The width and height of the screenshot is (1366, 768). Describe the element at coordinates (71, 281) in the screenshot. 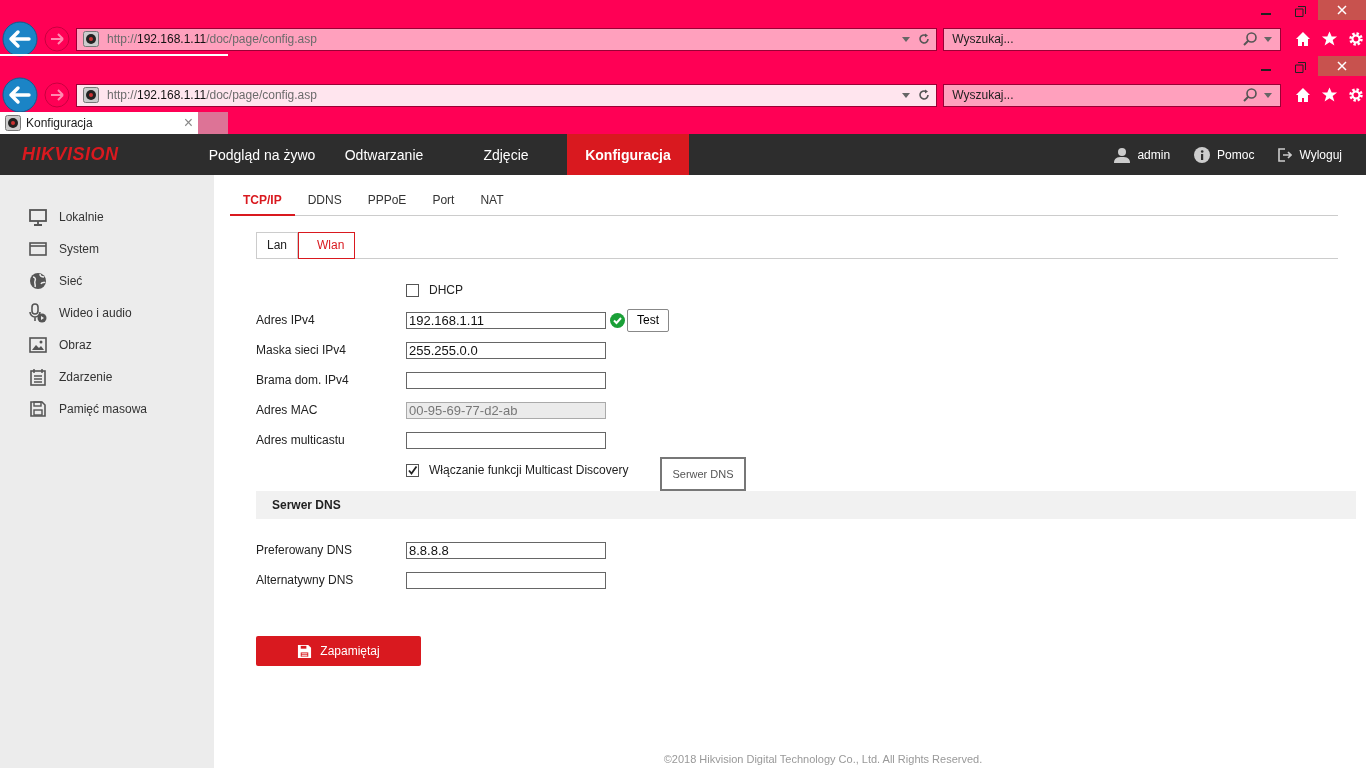

I see `sidebar-item: Sieć` at that location.